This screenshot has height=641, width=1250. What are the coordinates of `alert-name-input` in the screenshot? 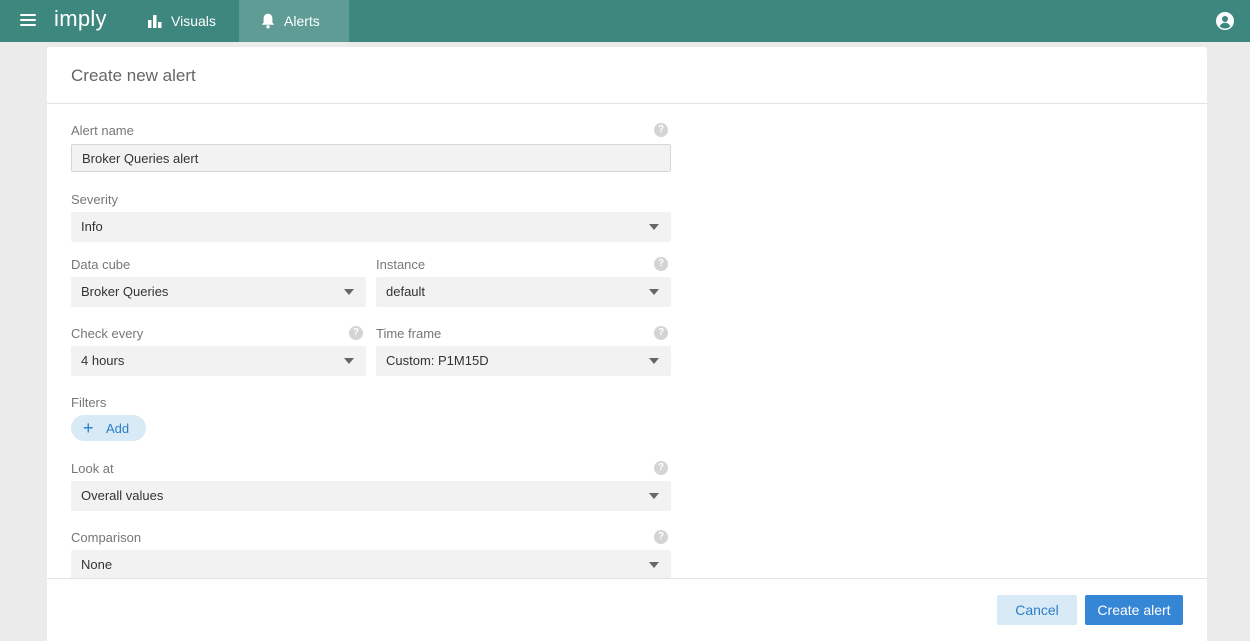 It's located at (371, 158).